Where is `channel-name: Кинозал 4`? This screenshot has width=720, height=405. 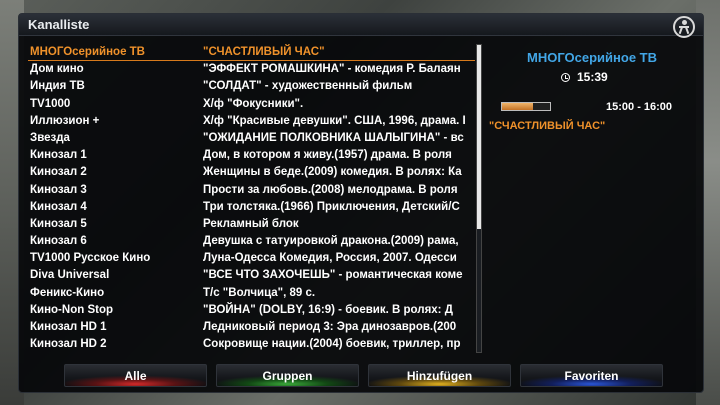 channel-name: Кинозал 4 is located at coordinates (58, 206).